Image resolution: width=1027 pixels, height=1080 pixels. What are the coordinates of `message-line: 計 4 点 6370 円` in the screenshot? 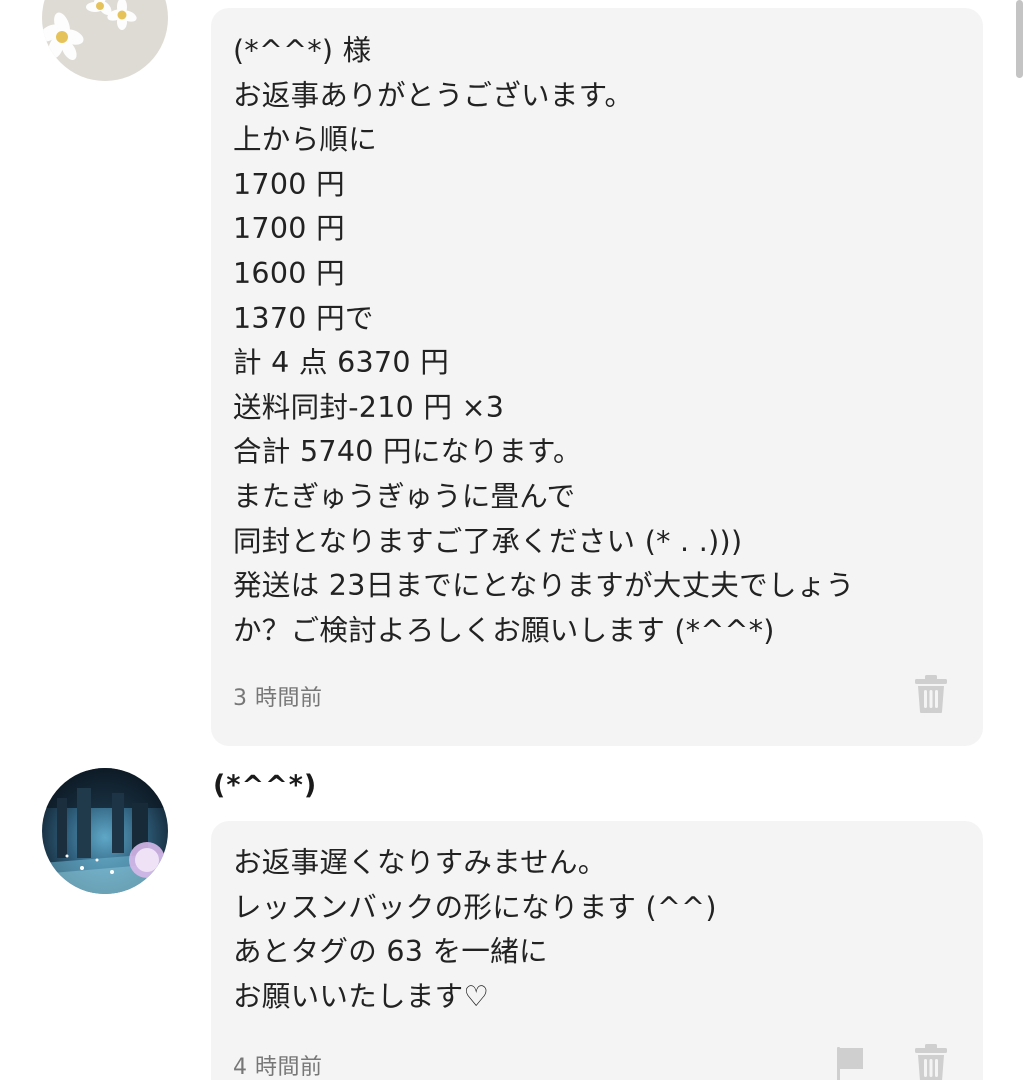 It's located at (341, 363).